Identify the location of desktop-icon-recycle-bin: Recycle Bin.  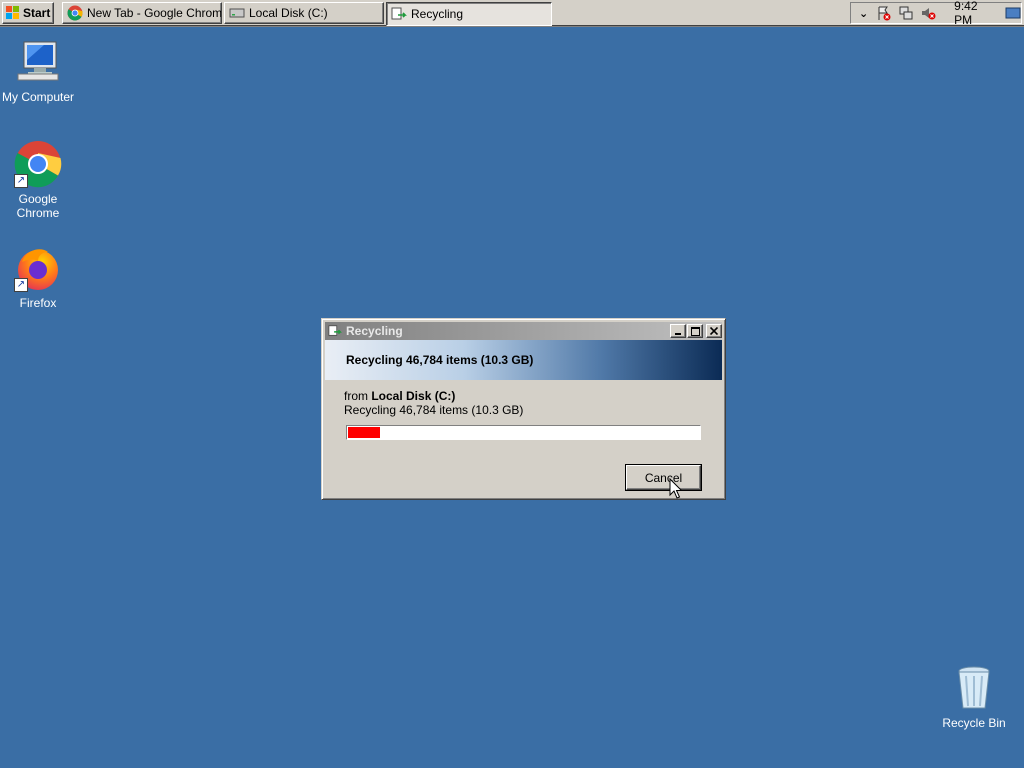
(974, 697).